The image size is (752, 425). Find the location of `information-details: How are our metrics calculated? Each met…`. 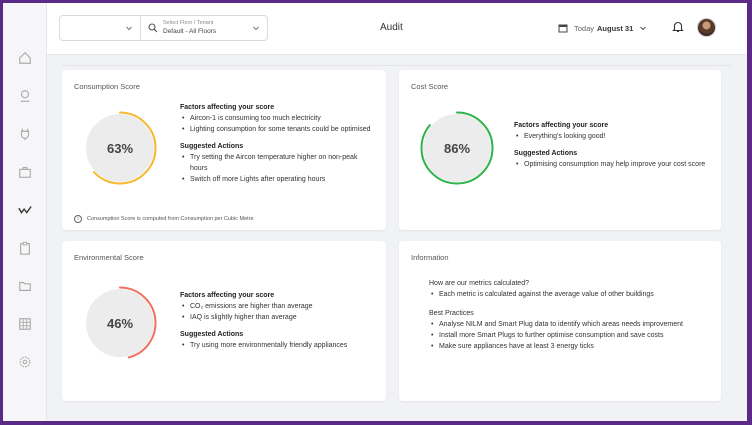

information-details: How are our metrics calculated? Each met… is located at coordinates (569, 315).